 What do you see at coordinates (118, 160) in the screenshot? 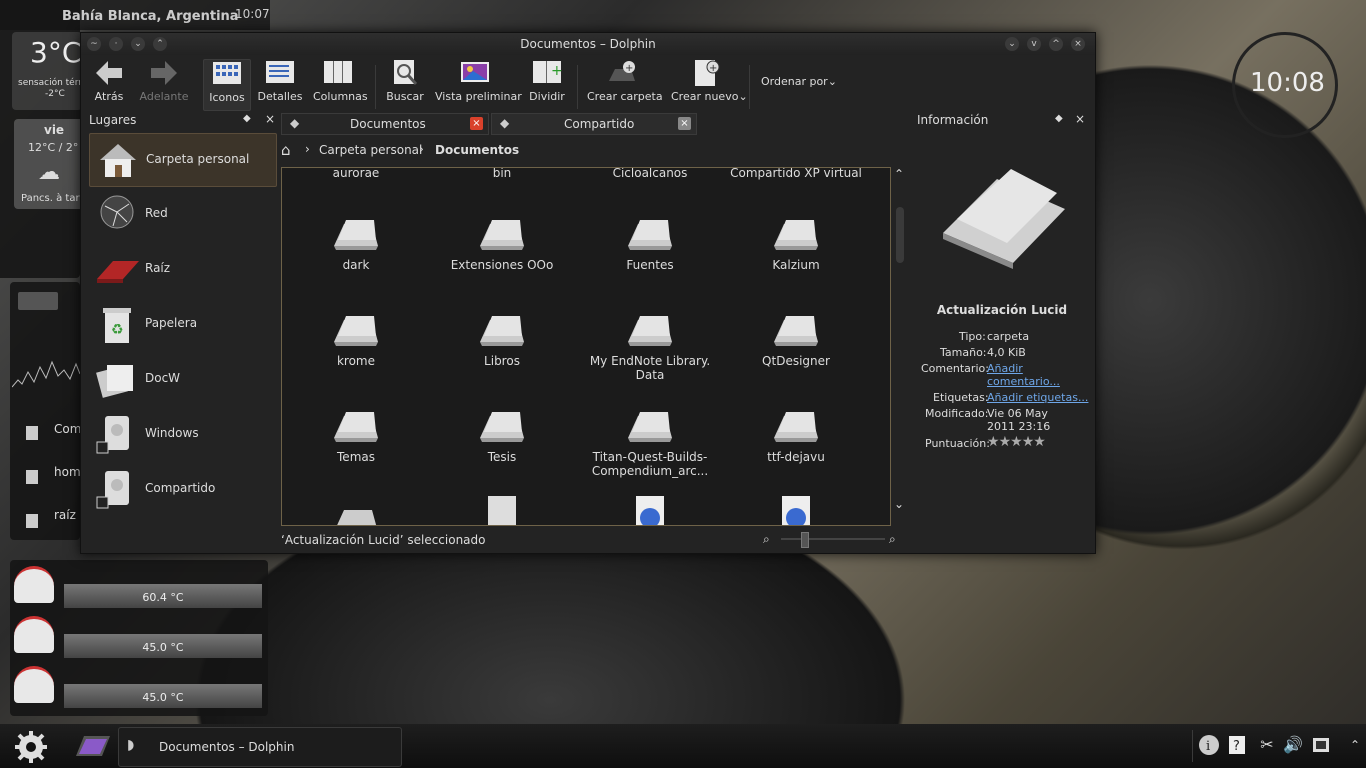
I see `home-icon` at bounding box center [118, 160].